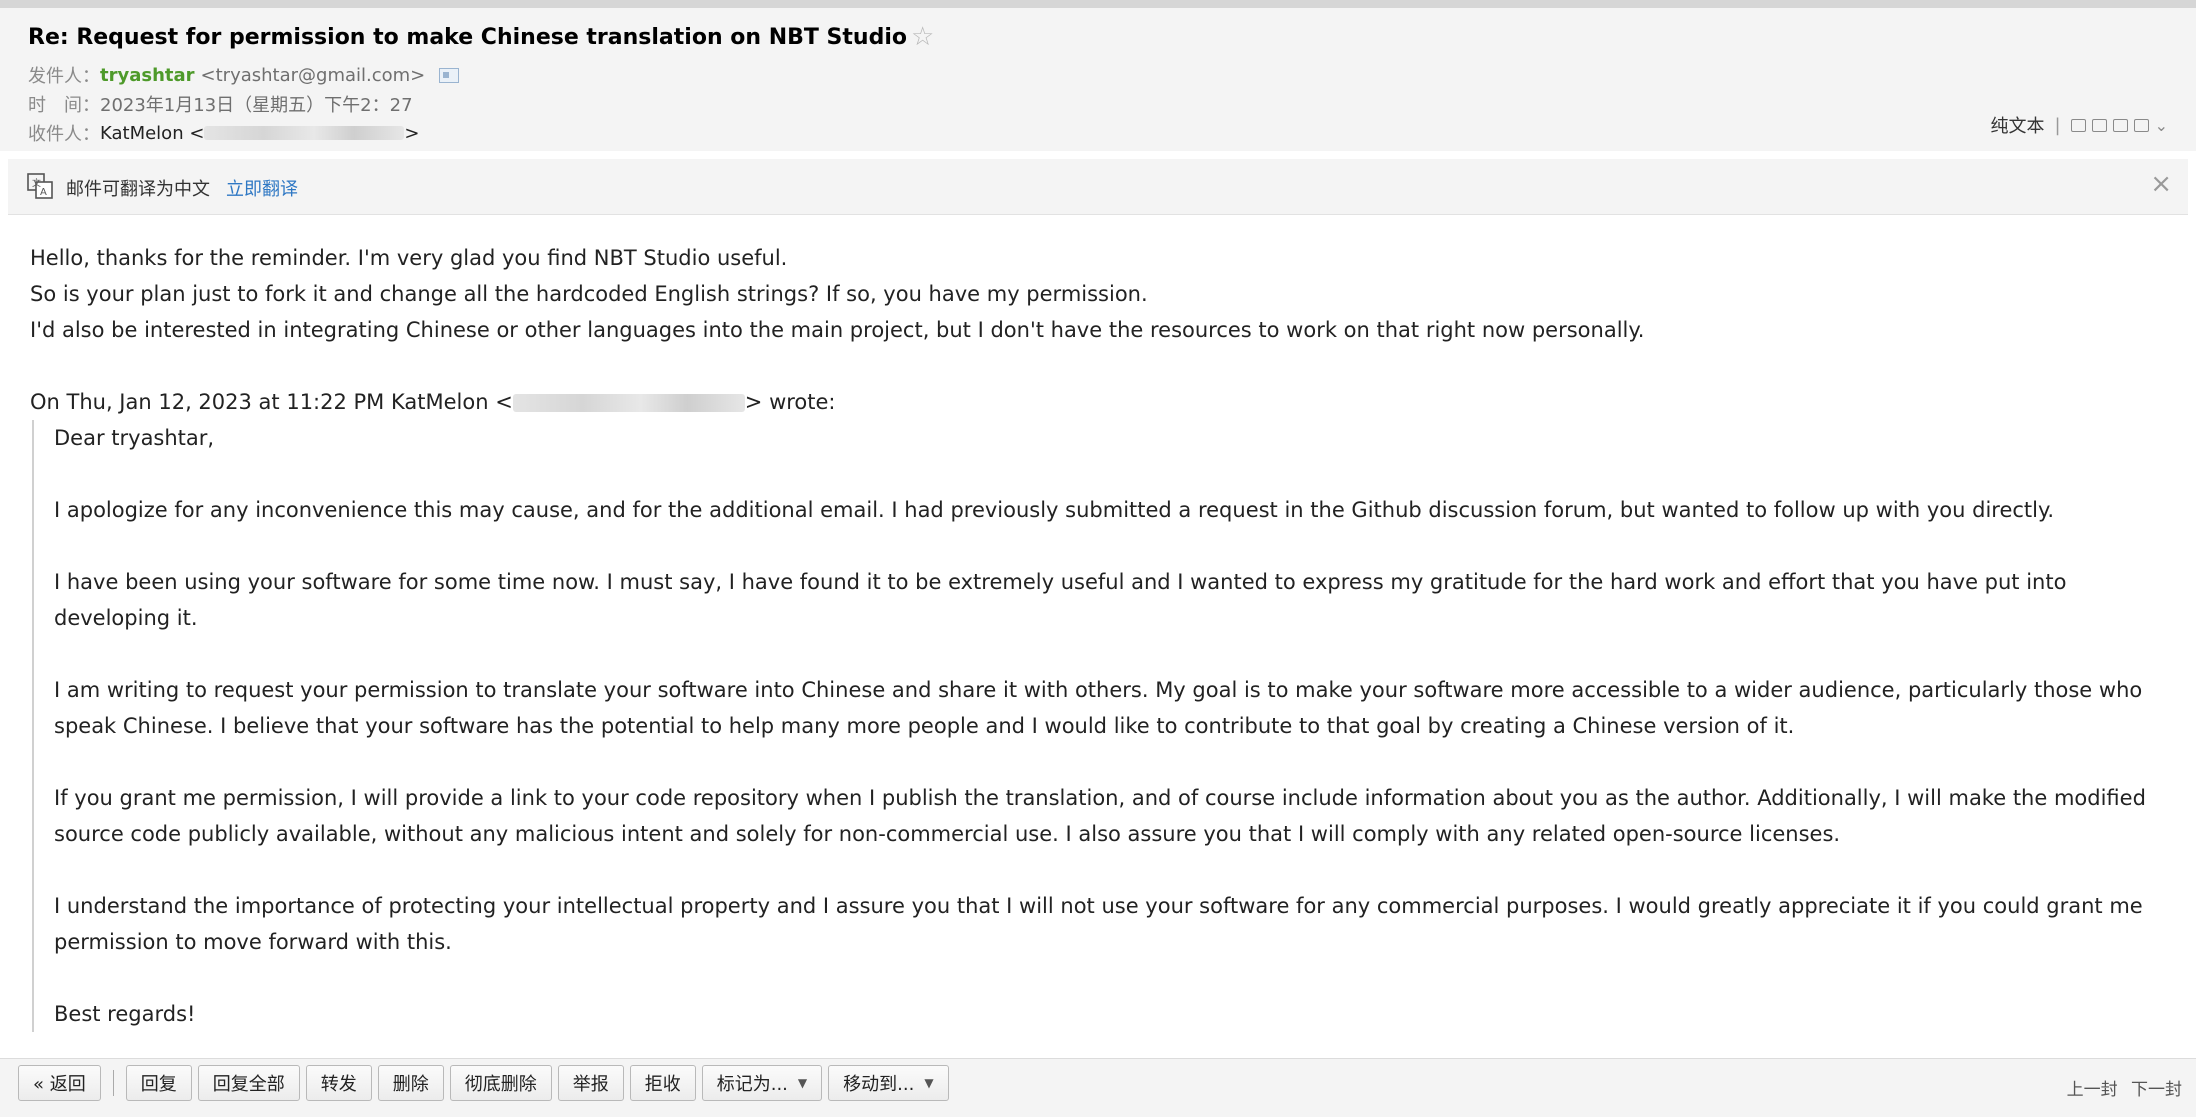 This screenshot has width=2196, height=1117. I want to click on move-to-dropdown: 移动到... ▼, so click(888, 1083).